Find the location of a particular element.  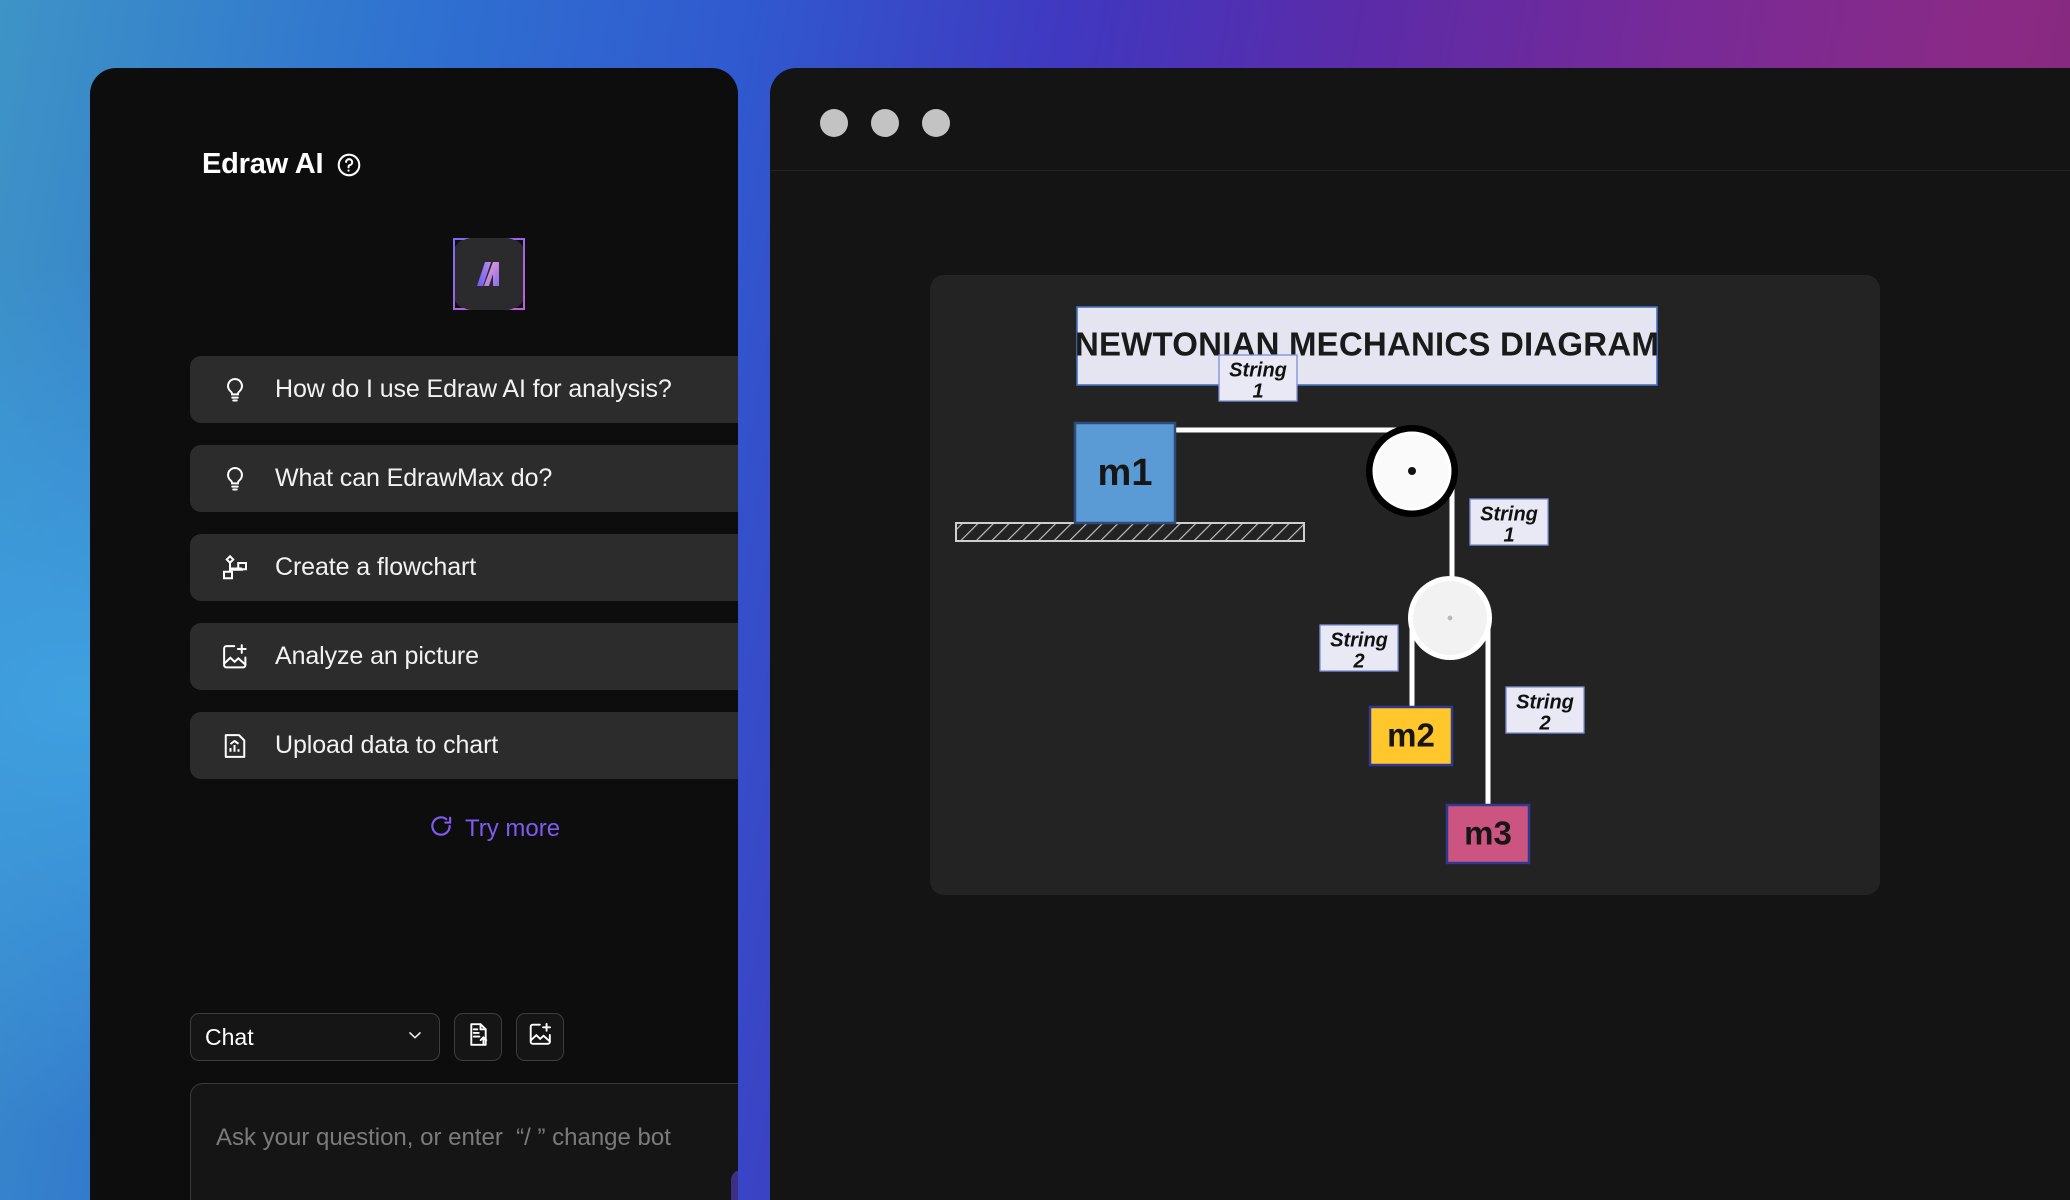

chart-file-icon is located at coordinates (235, 746).